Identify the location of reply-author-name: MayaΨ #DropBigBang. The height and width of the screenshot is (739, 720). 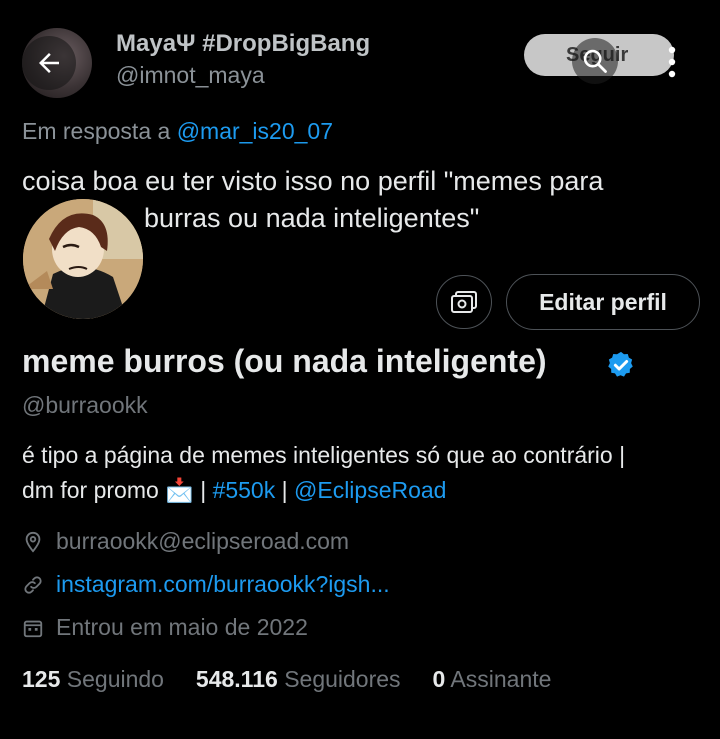
(243, 44).